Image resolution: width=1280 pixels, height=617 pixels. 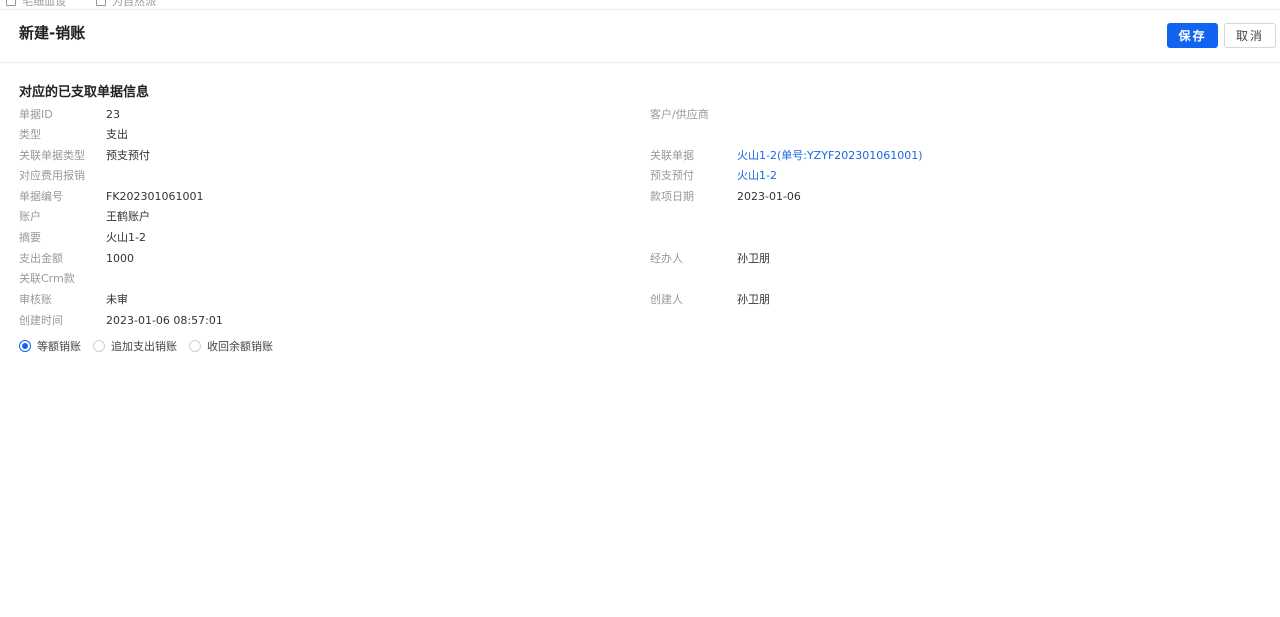 What do you see at coordinates (52, 33) in the screenshot?
I see `page-title: 新建-销账` at bounding box center [52, 33].